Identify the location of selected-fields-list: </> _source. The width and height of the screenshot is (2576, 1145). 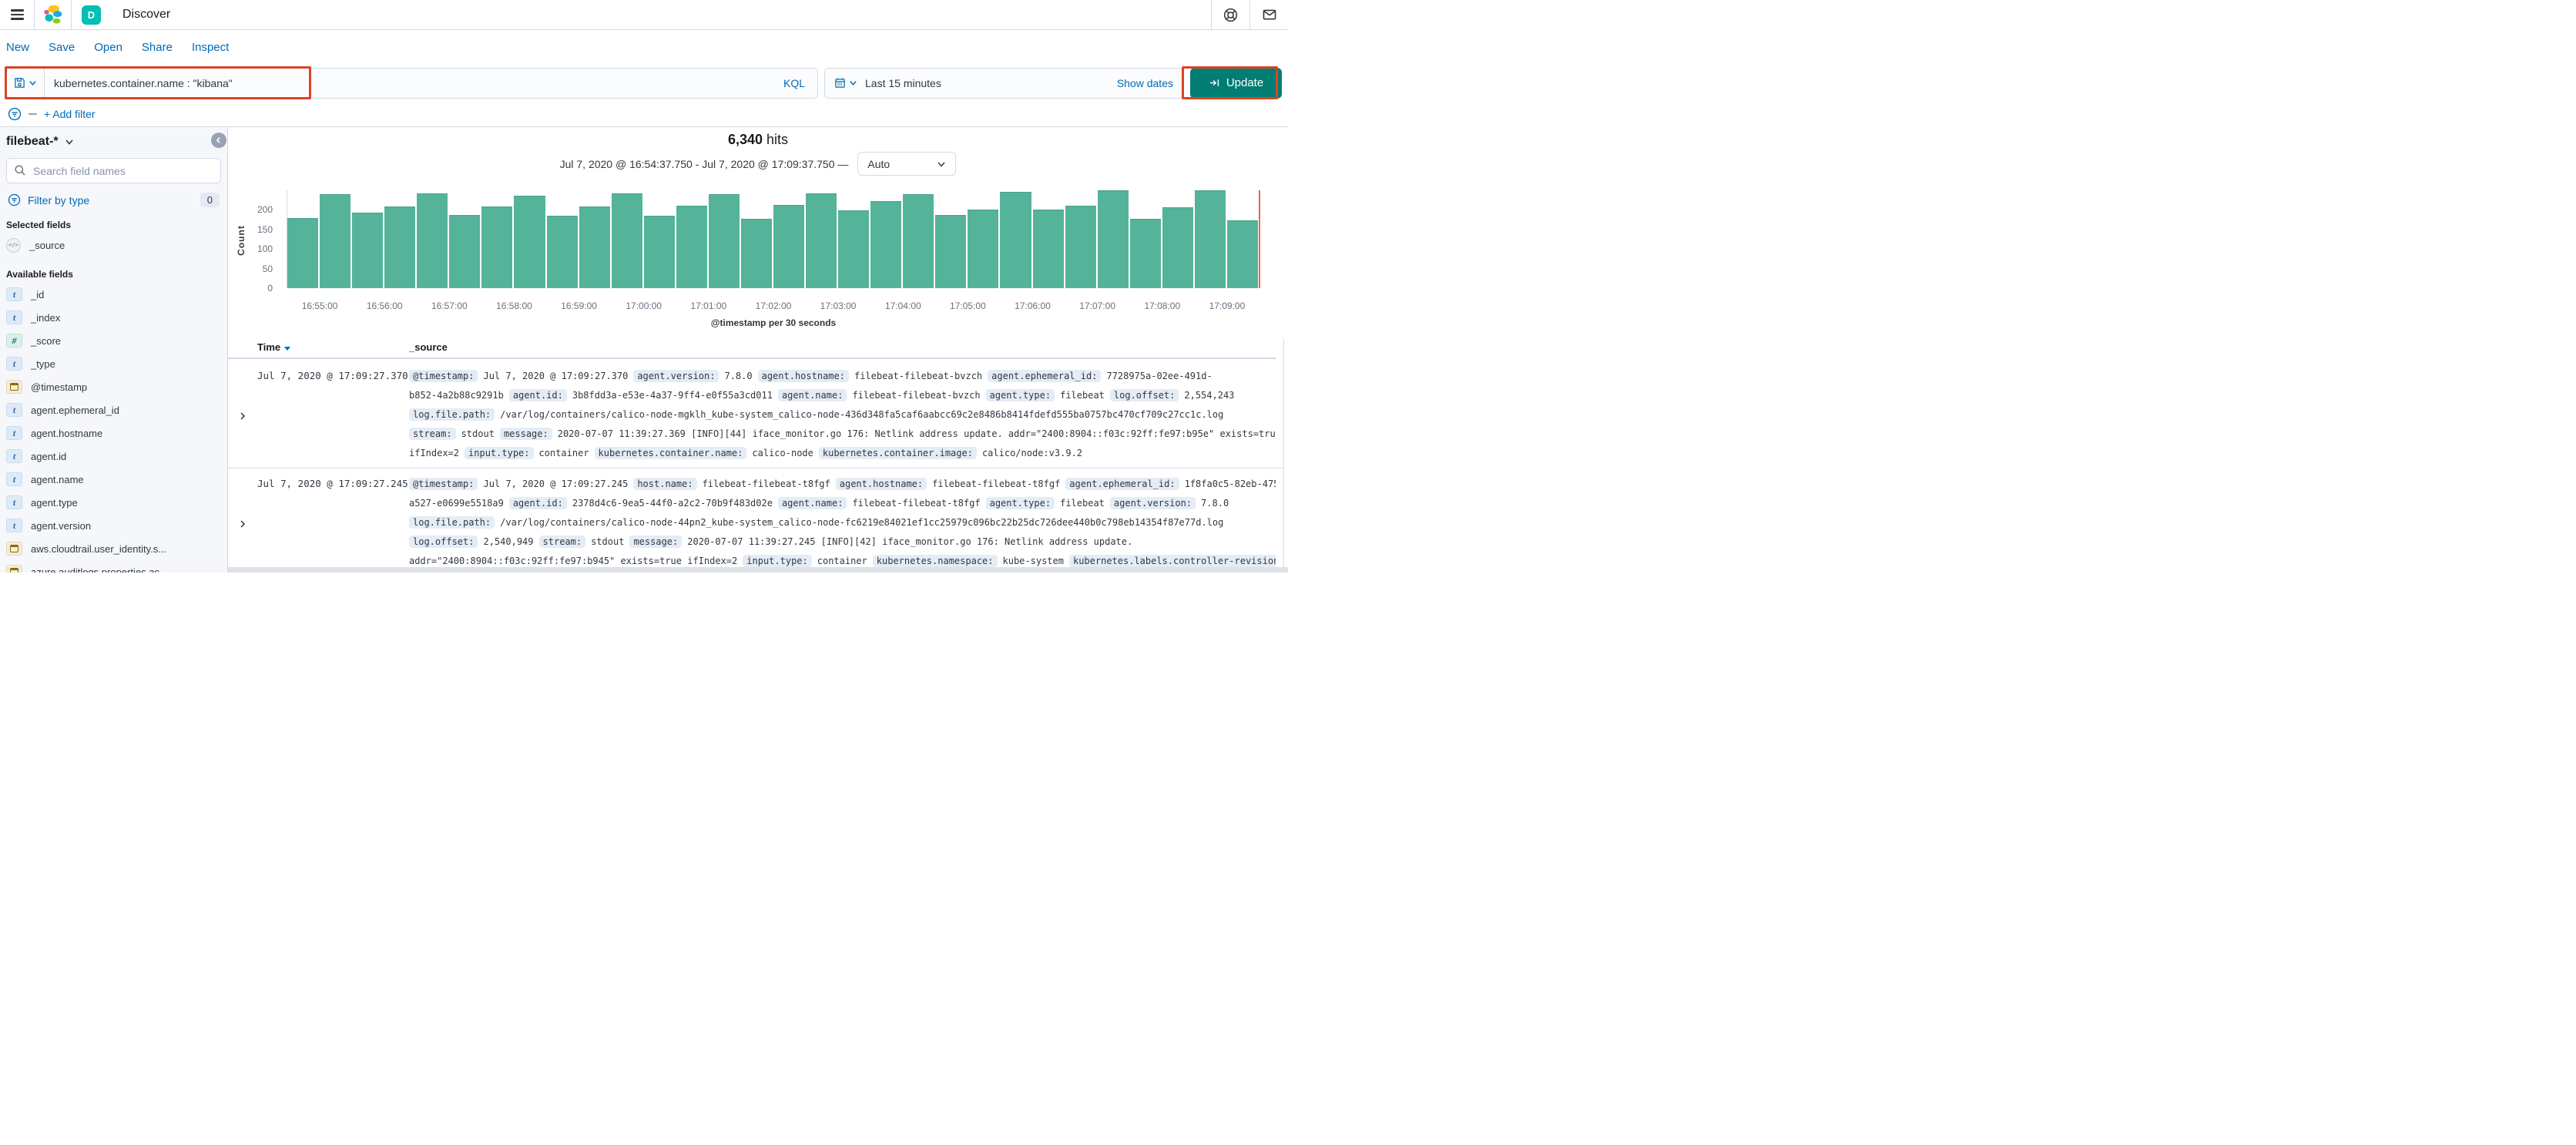
(113, 245).